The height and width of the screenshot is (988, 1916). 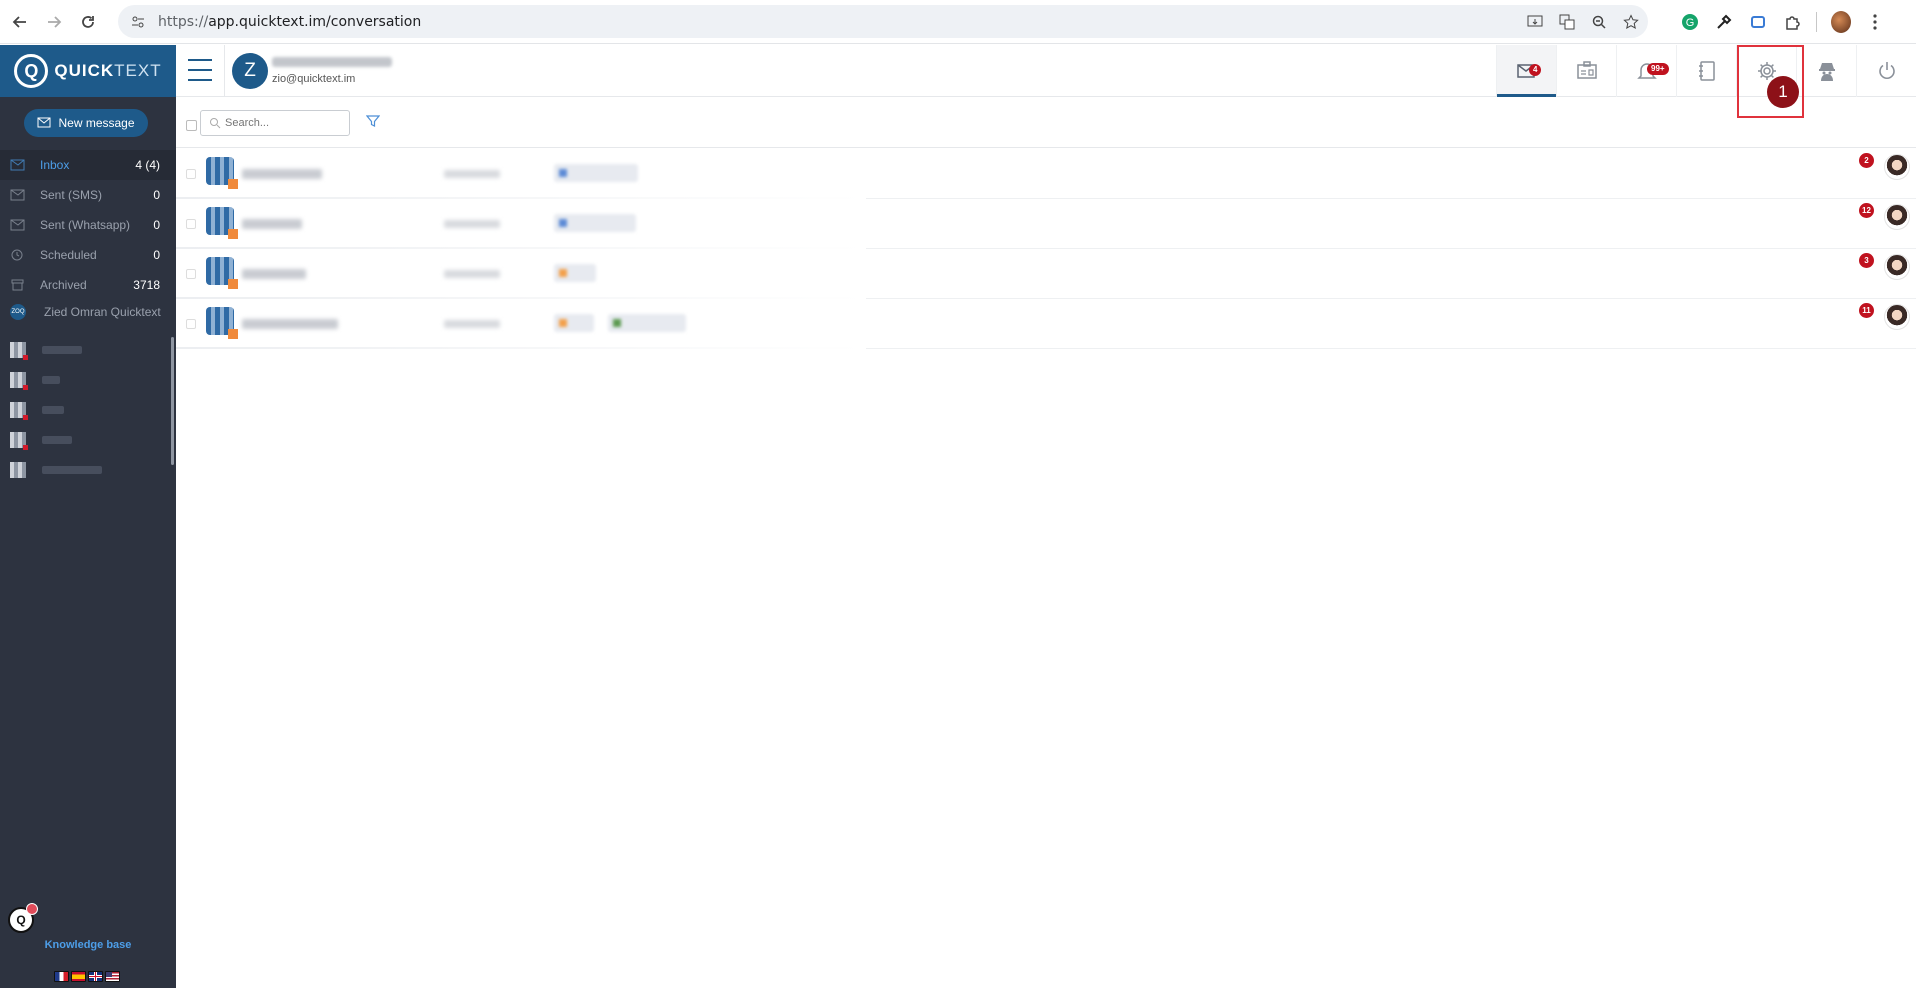 What do you see at coordinates (1631, 22) in the screenshot?
I see `bookmark-star-icon` at bounding box center [1631, 22].